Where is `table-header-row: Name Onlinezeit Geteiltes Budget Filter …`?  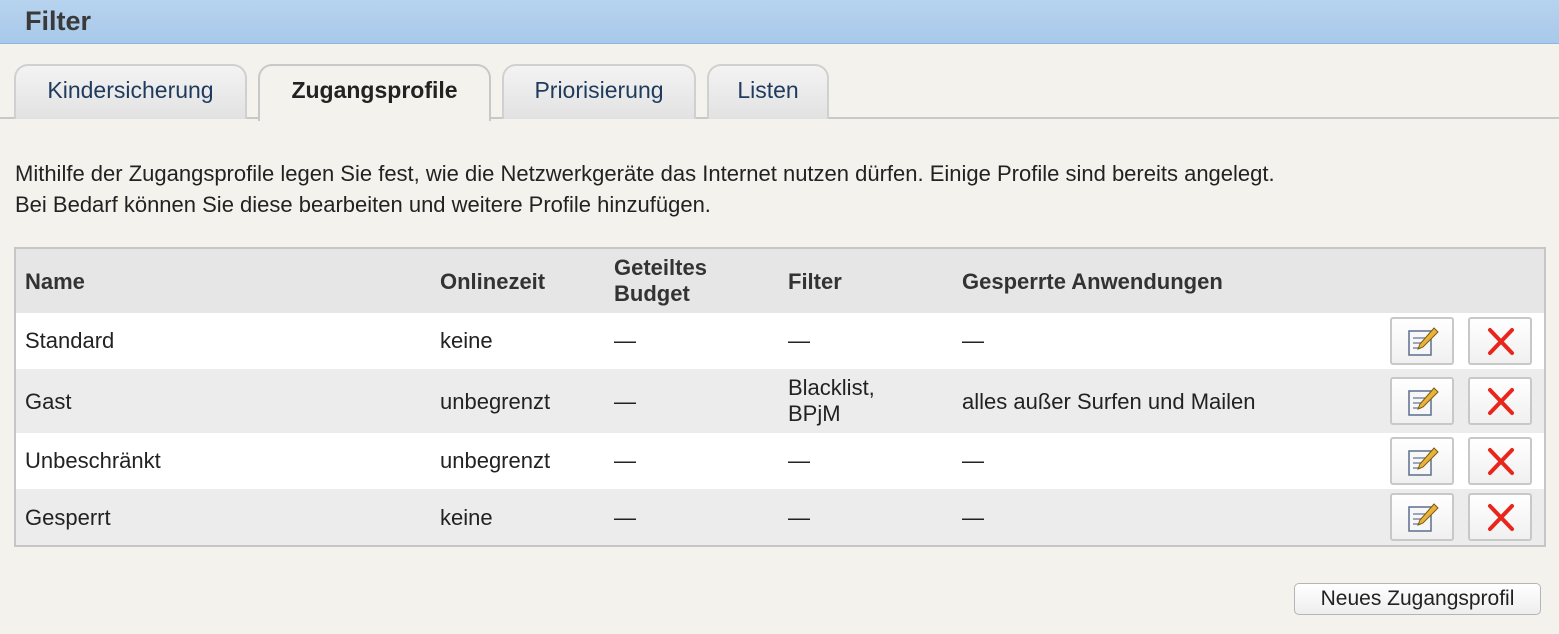 table-header-row: Name Onlinezeit Geteiltes Budget Filter … is located at coordinates (780, 281).